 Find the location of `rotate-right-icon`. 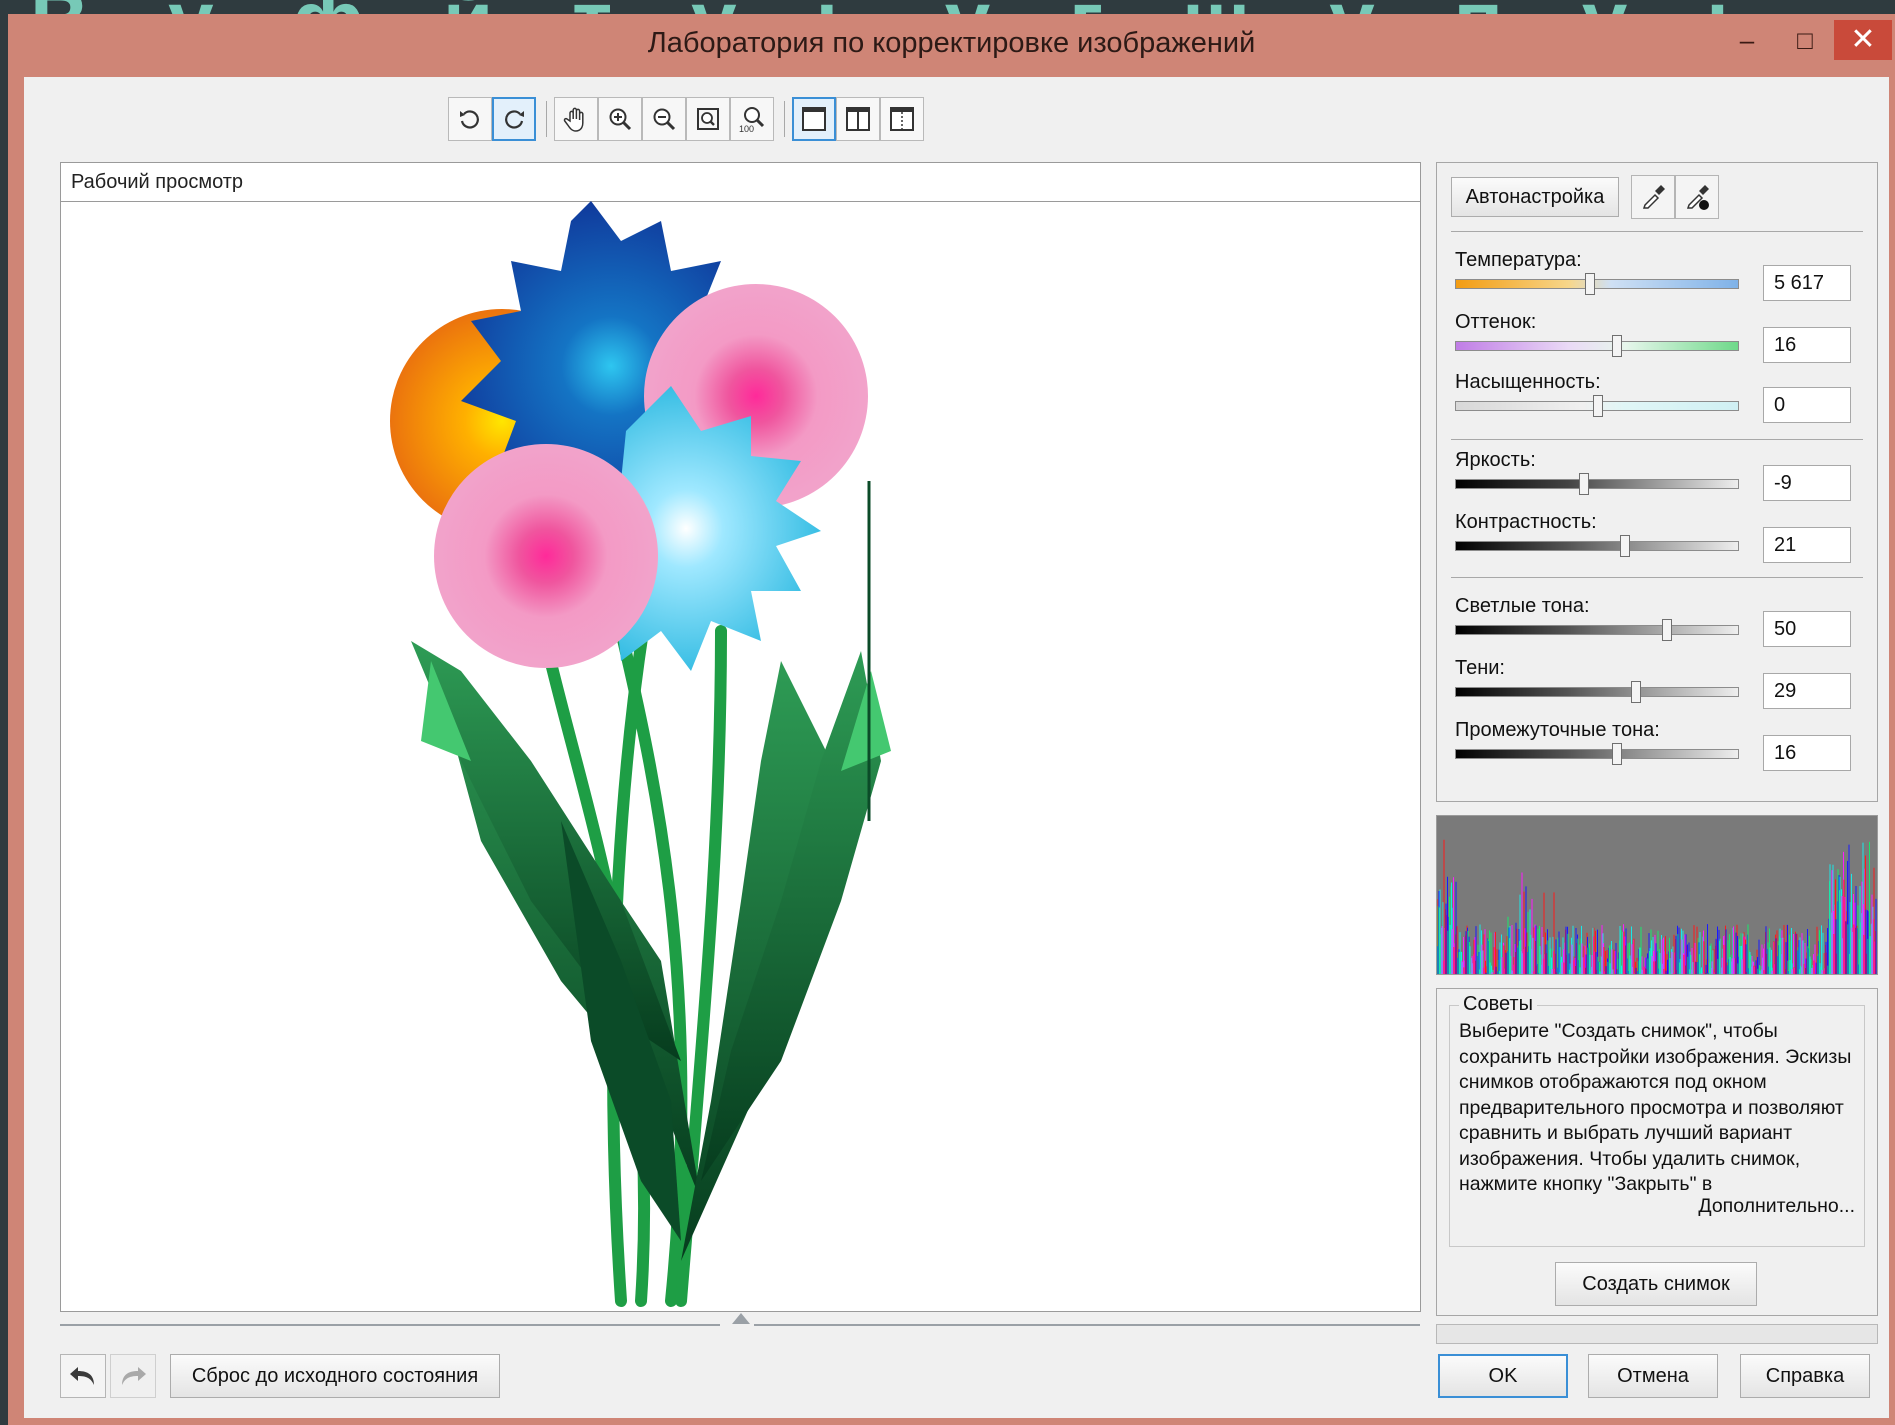

rotate-right-icon is located at coordinates (514, 119).